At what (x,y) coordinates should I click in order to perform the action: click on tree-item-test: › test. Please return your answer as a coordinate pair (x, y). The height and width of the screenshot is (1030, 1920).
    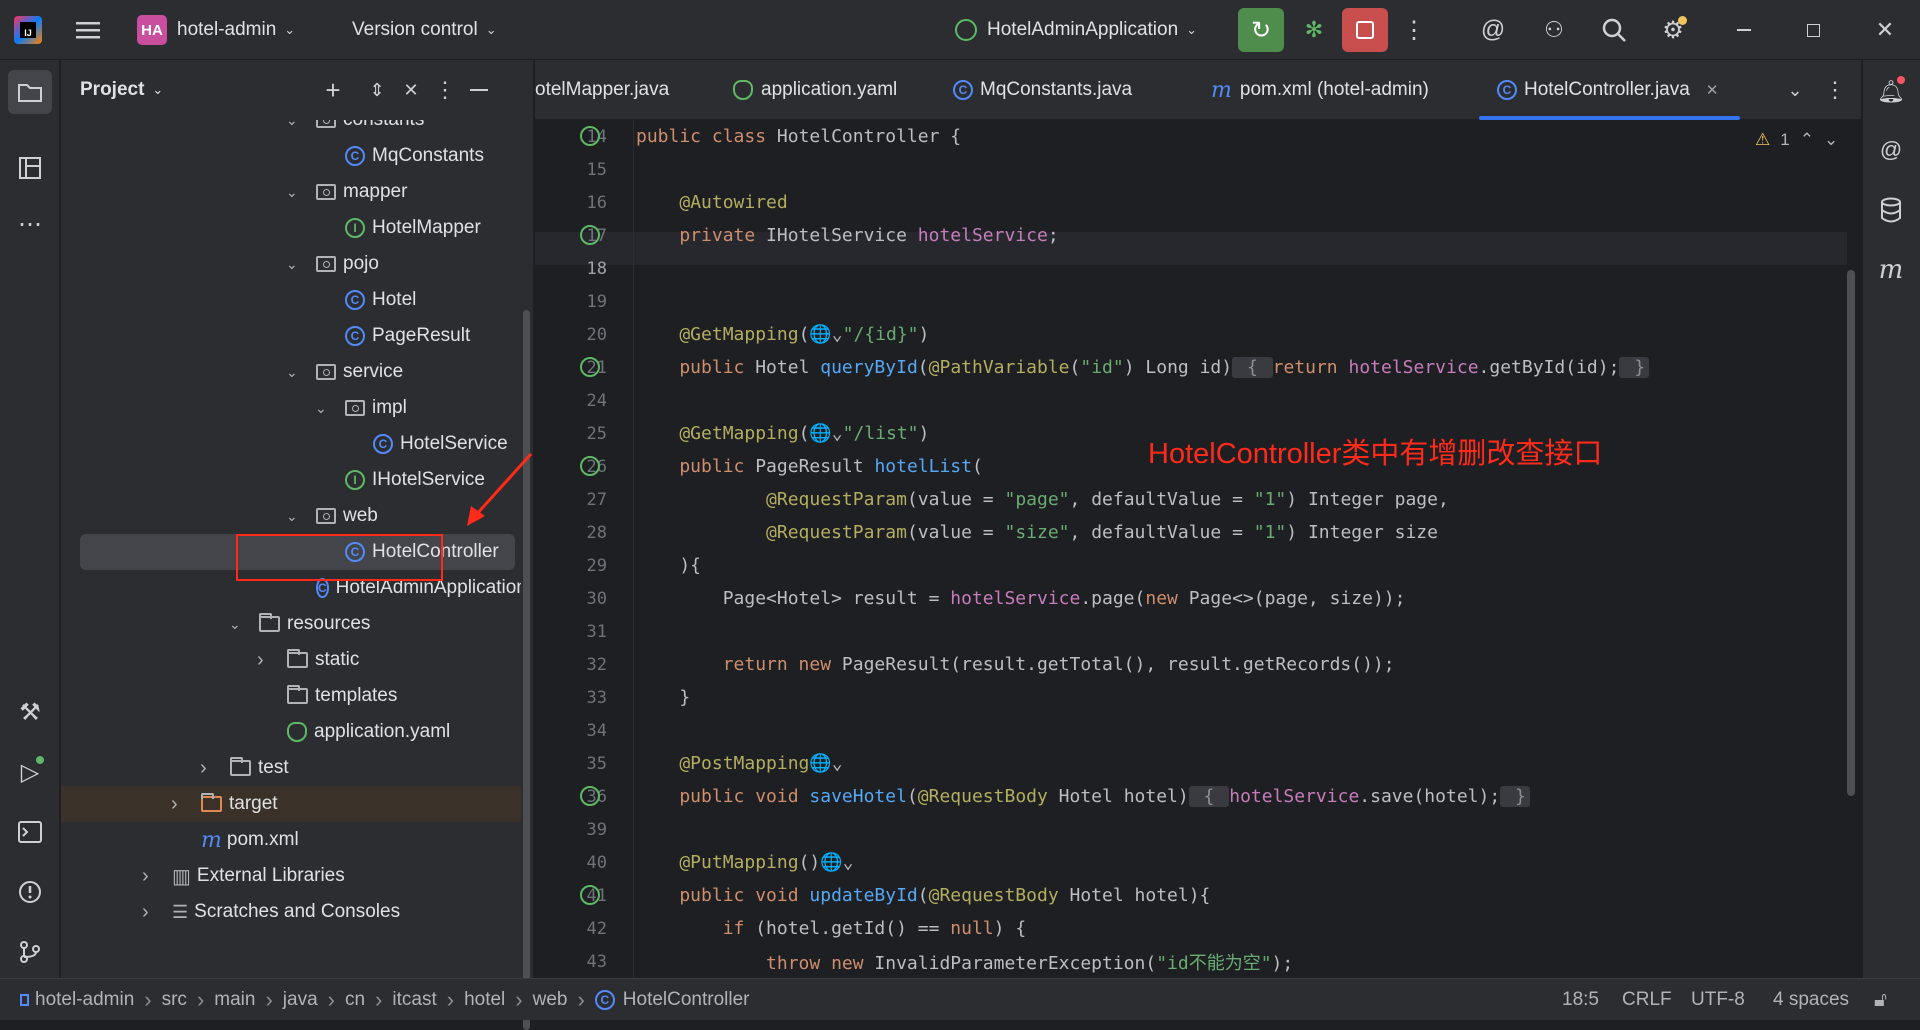
    Looking at the image, I should click on (291, 768).